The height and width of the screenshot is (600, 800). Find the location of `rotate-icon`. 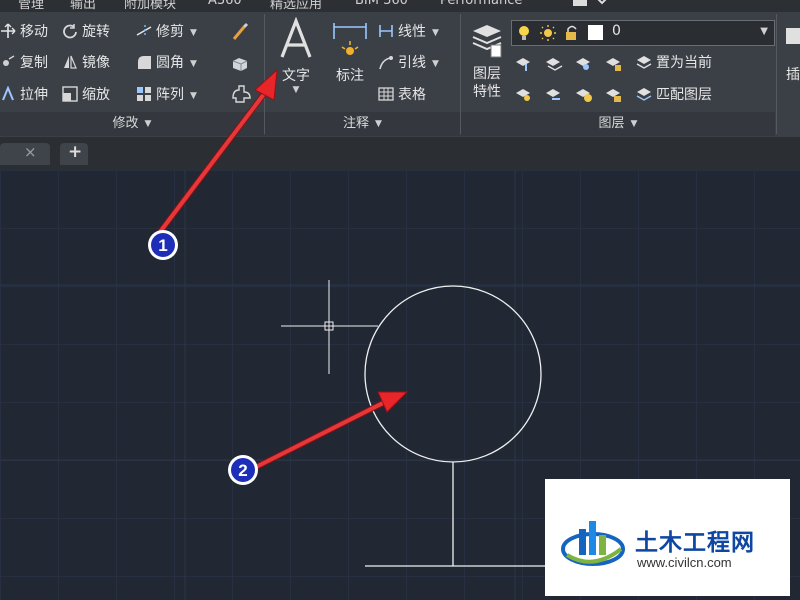

rotate-icon is located at coordinates (70, 31).